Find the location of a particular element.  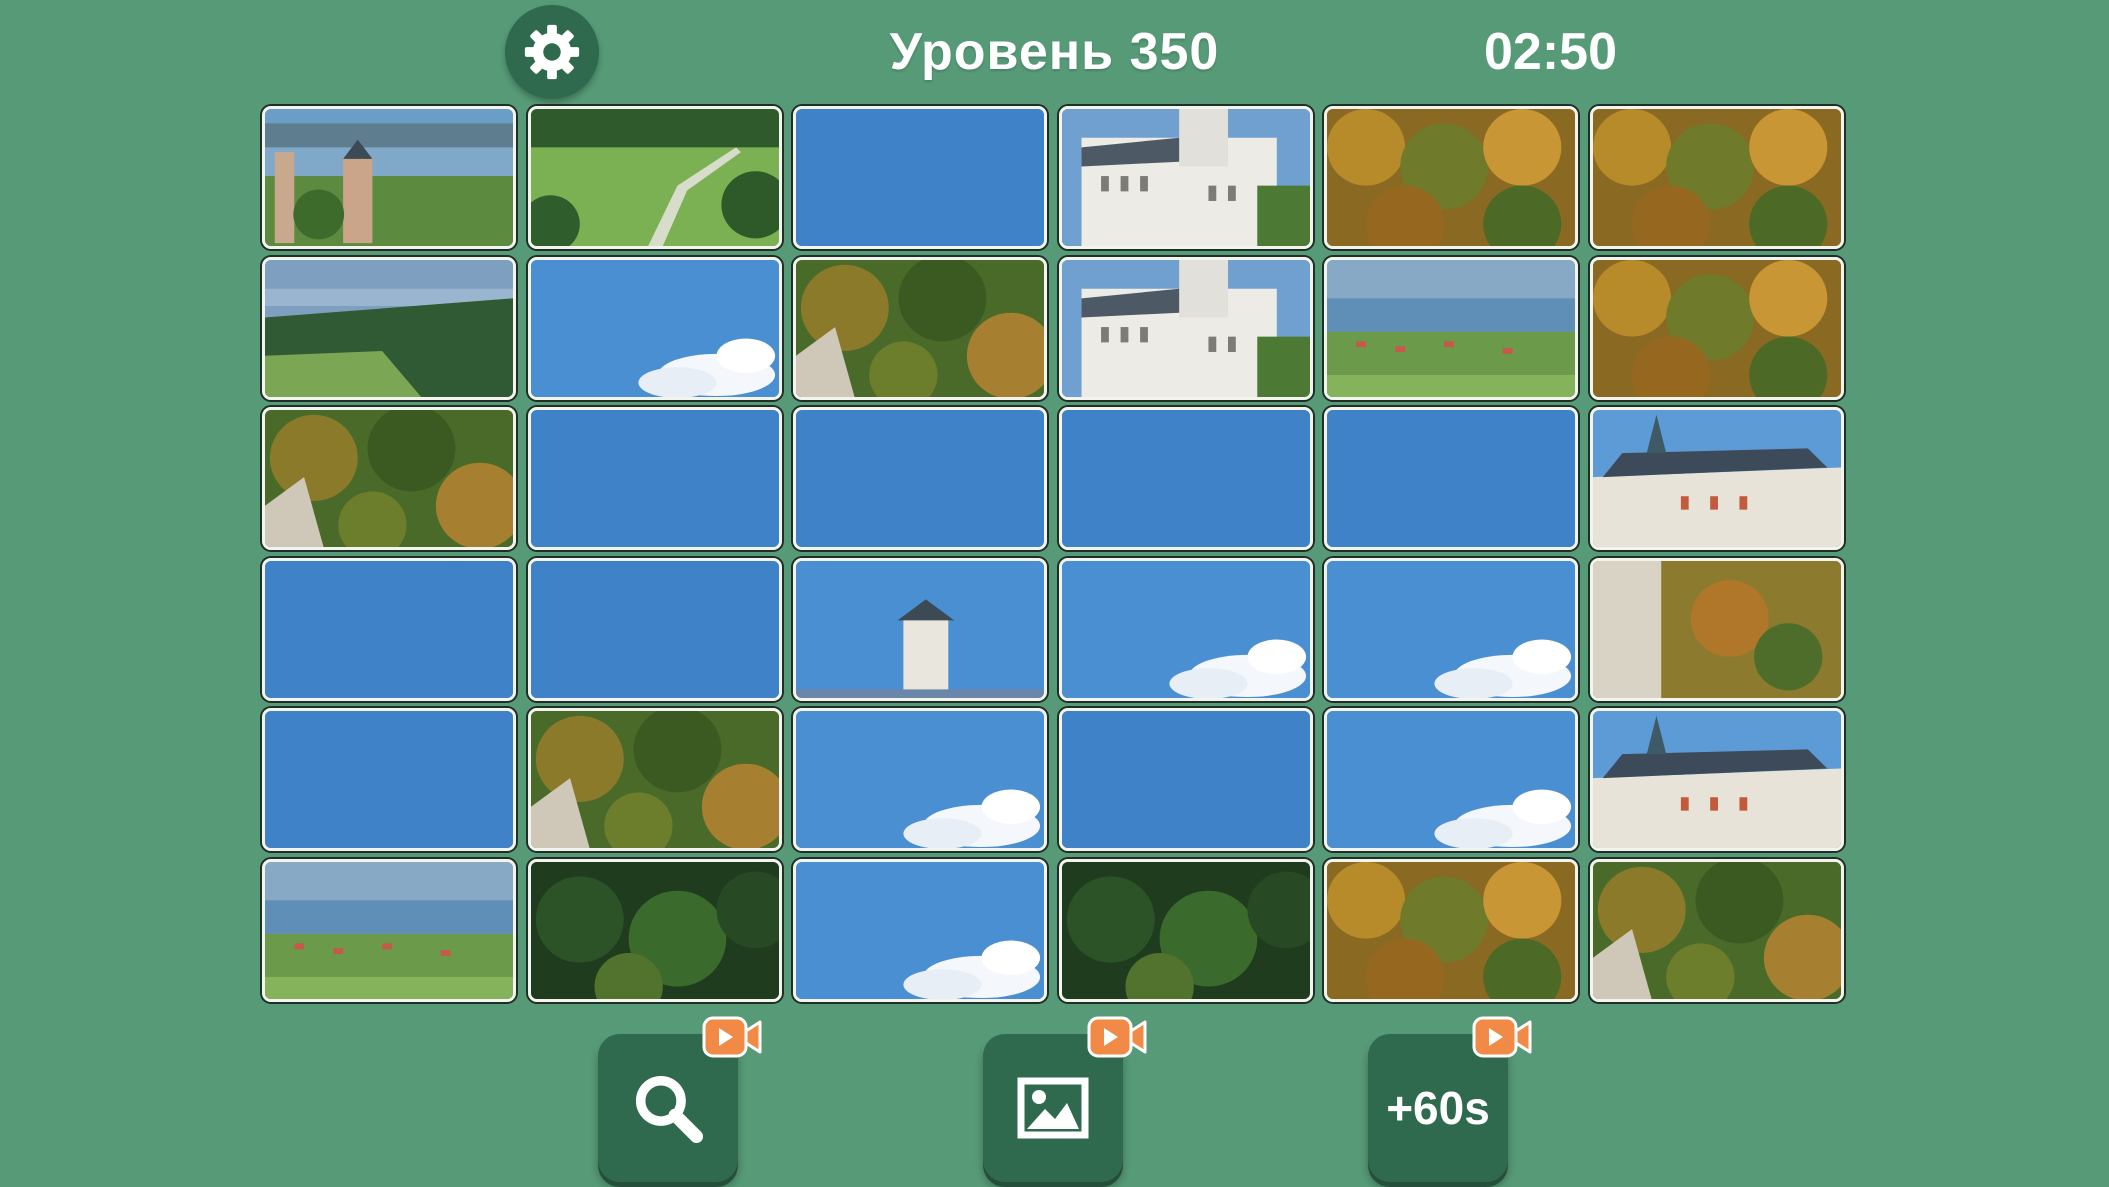

add-time-button: +60s is located at coordinates (1450, 1099).